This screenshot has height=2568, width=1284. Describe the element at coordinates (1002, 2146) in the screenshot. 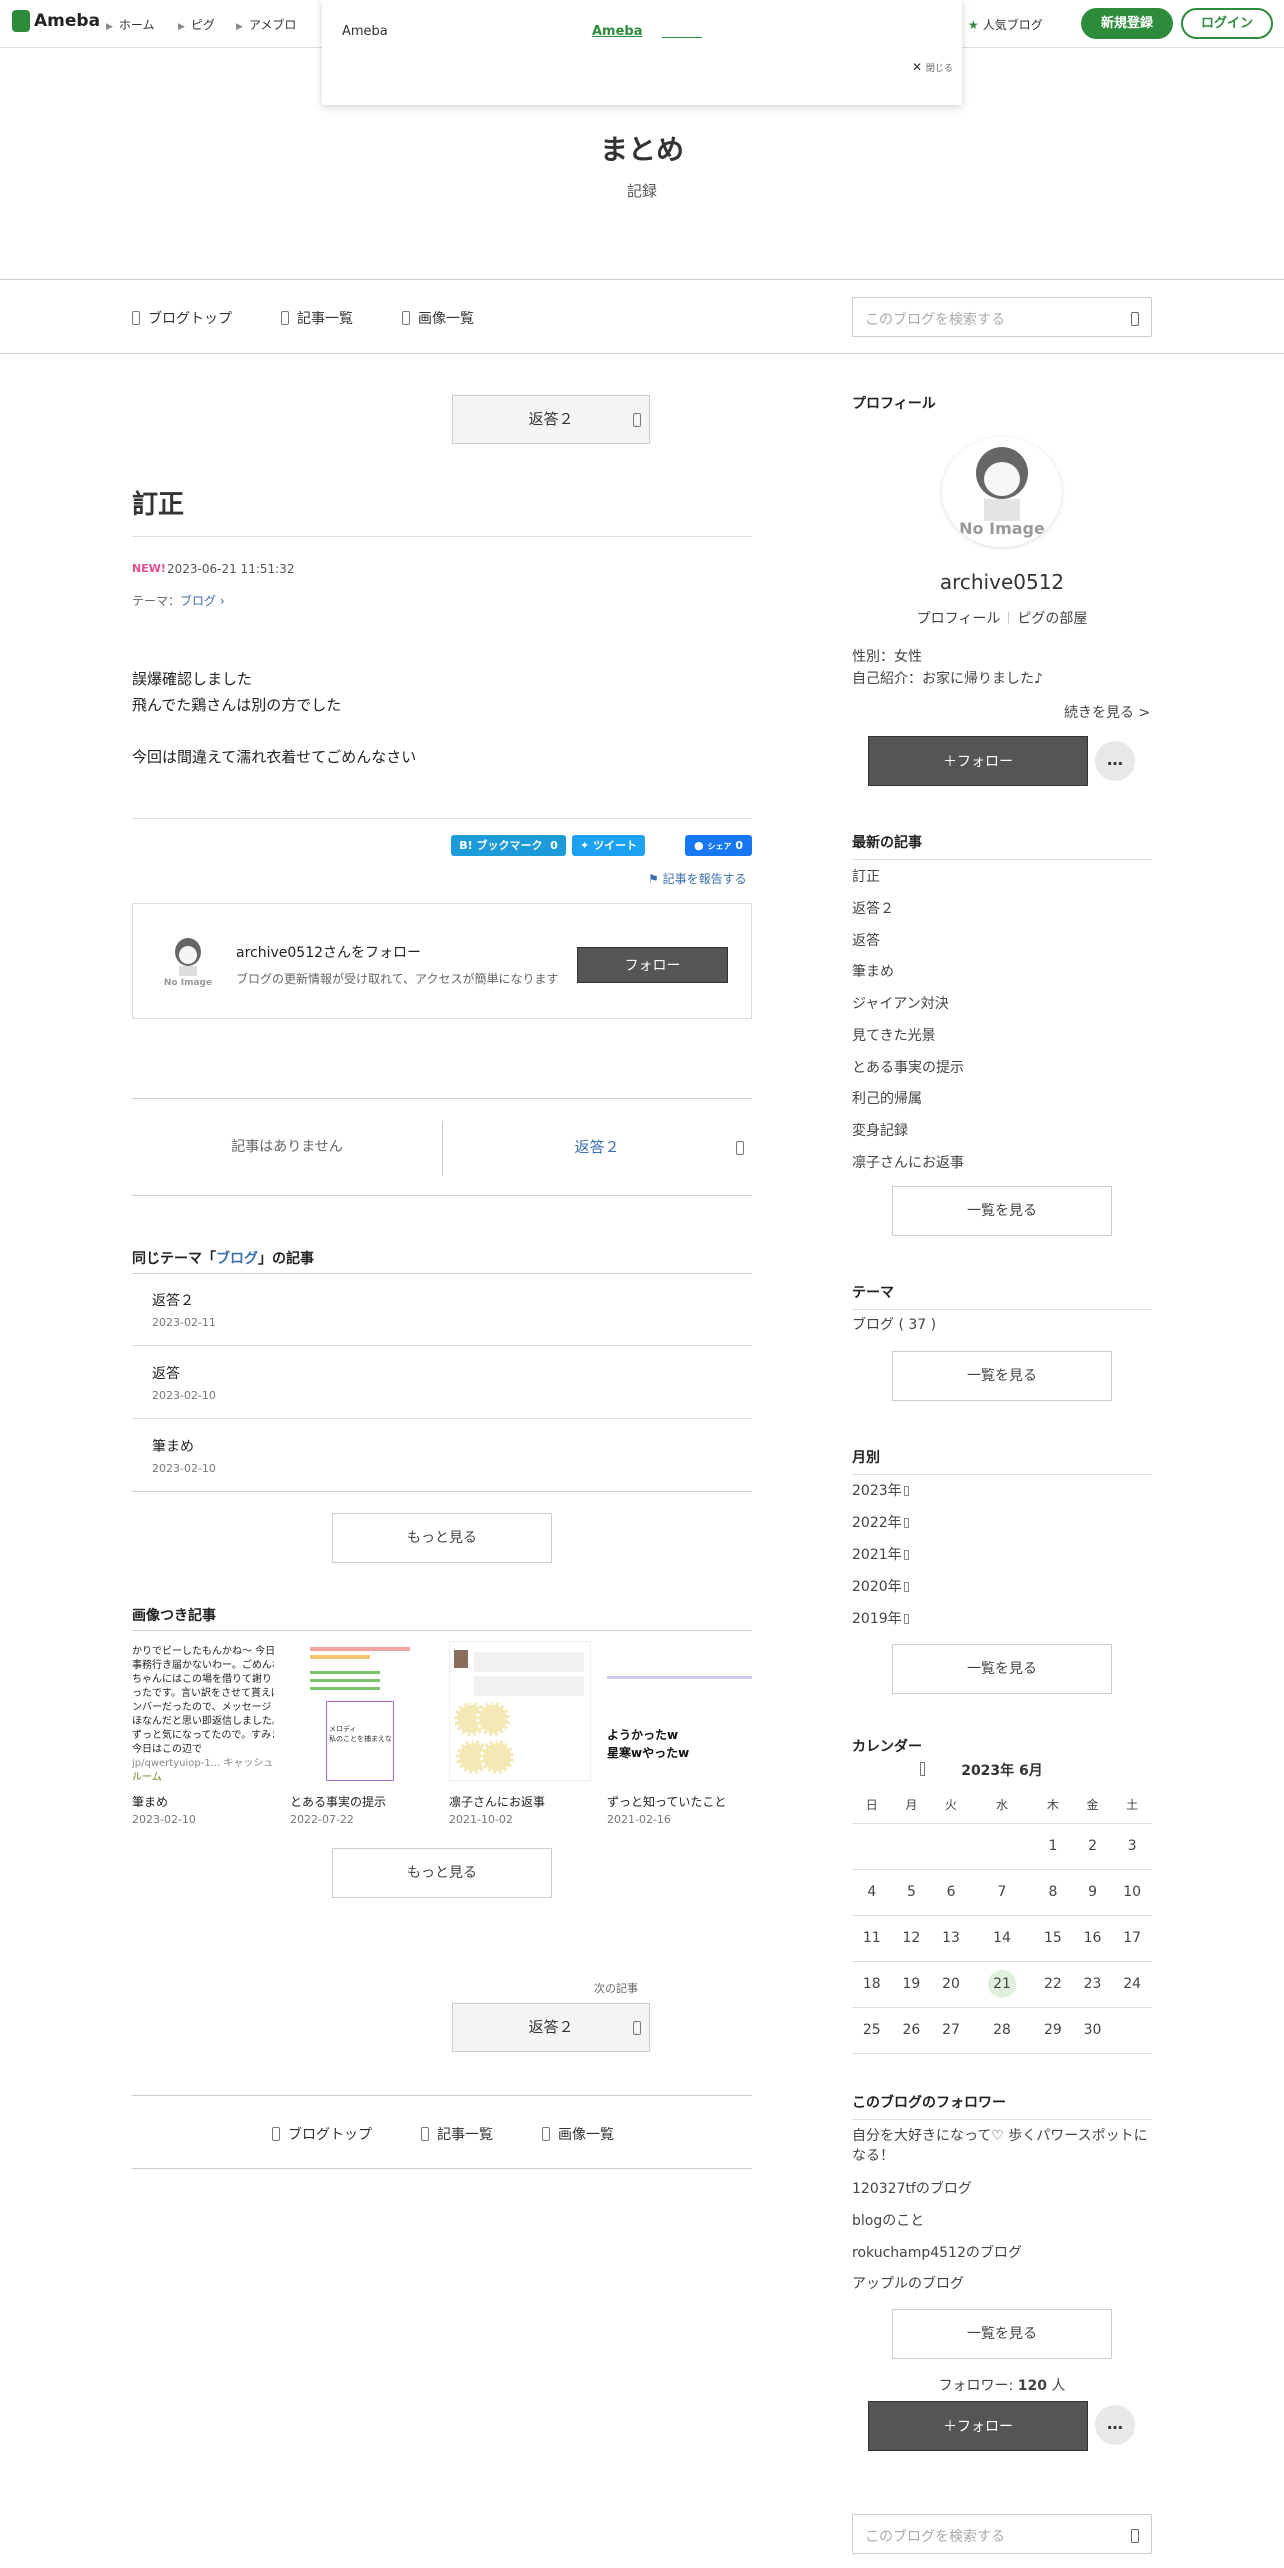

I see `follower-link: 自分を大好きになって♡ 歩くパワースポットになる！` at that location.